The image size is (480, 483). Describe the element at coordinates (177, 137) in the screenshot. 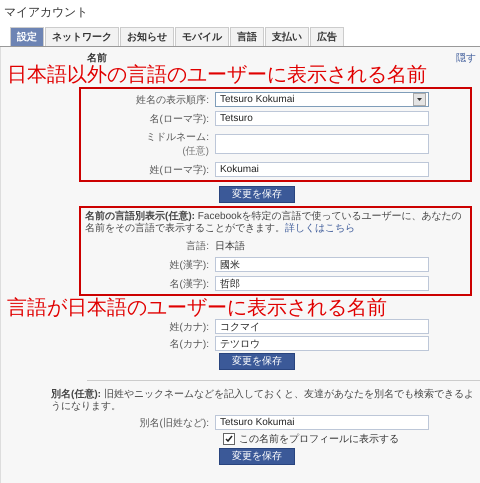

I see `field-label: ミドルネーム:` at that location.